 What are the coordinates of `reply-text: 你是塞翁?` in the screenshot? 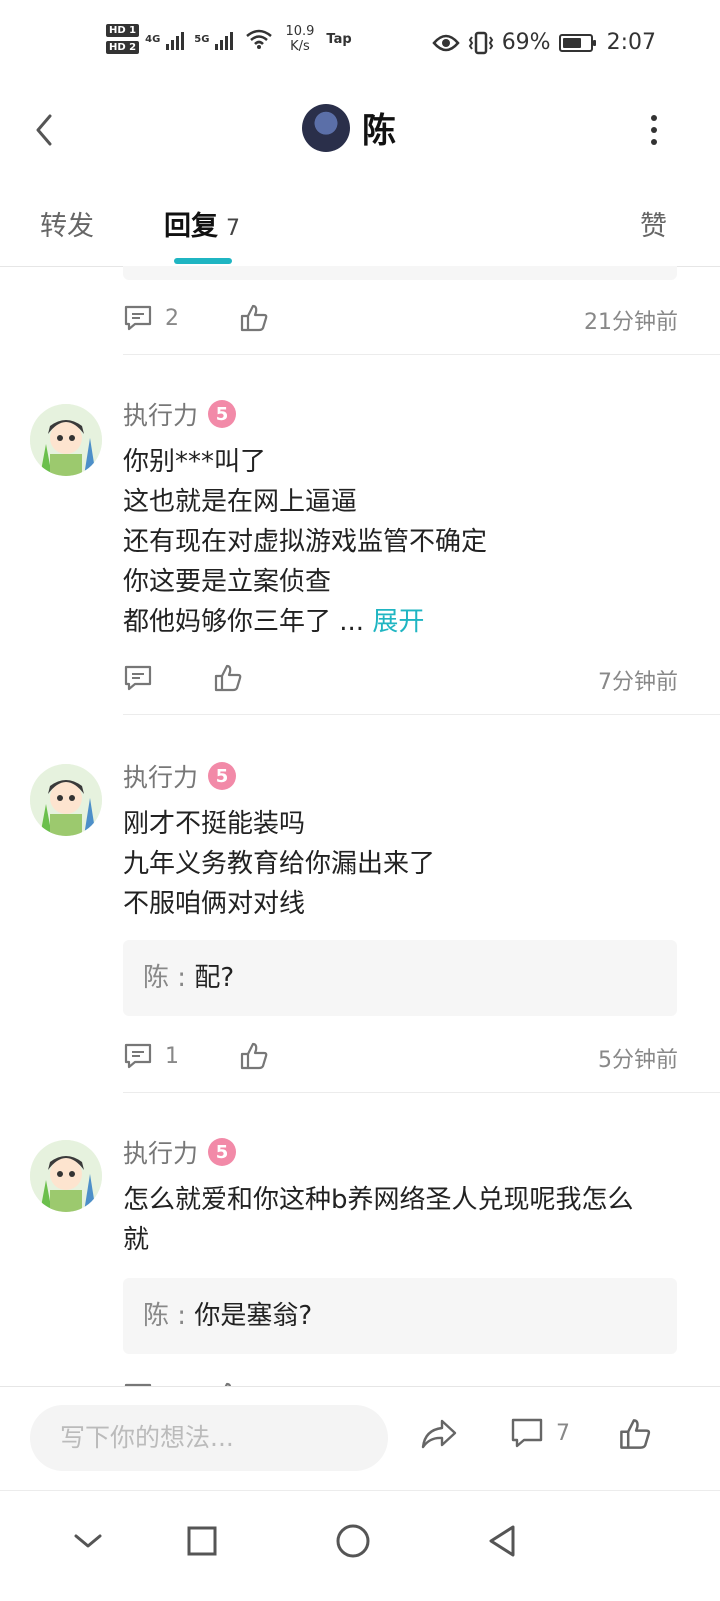 It's located at (253, 1316).